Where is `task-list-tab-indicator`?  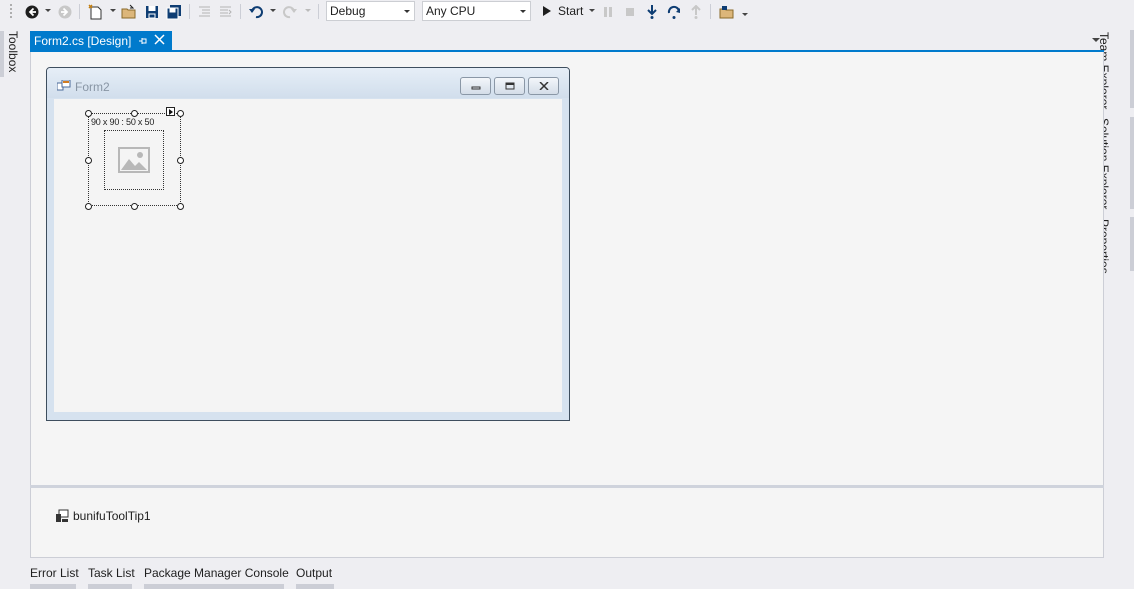
task-list-tab-indicator is located at coordinates (110, 586).